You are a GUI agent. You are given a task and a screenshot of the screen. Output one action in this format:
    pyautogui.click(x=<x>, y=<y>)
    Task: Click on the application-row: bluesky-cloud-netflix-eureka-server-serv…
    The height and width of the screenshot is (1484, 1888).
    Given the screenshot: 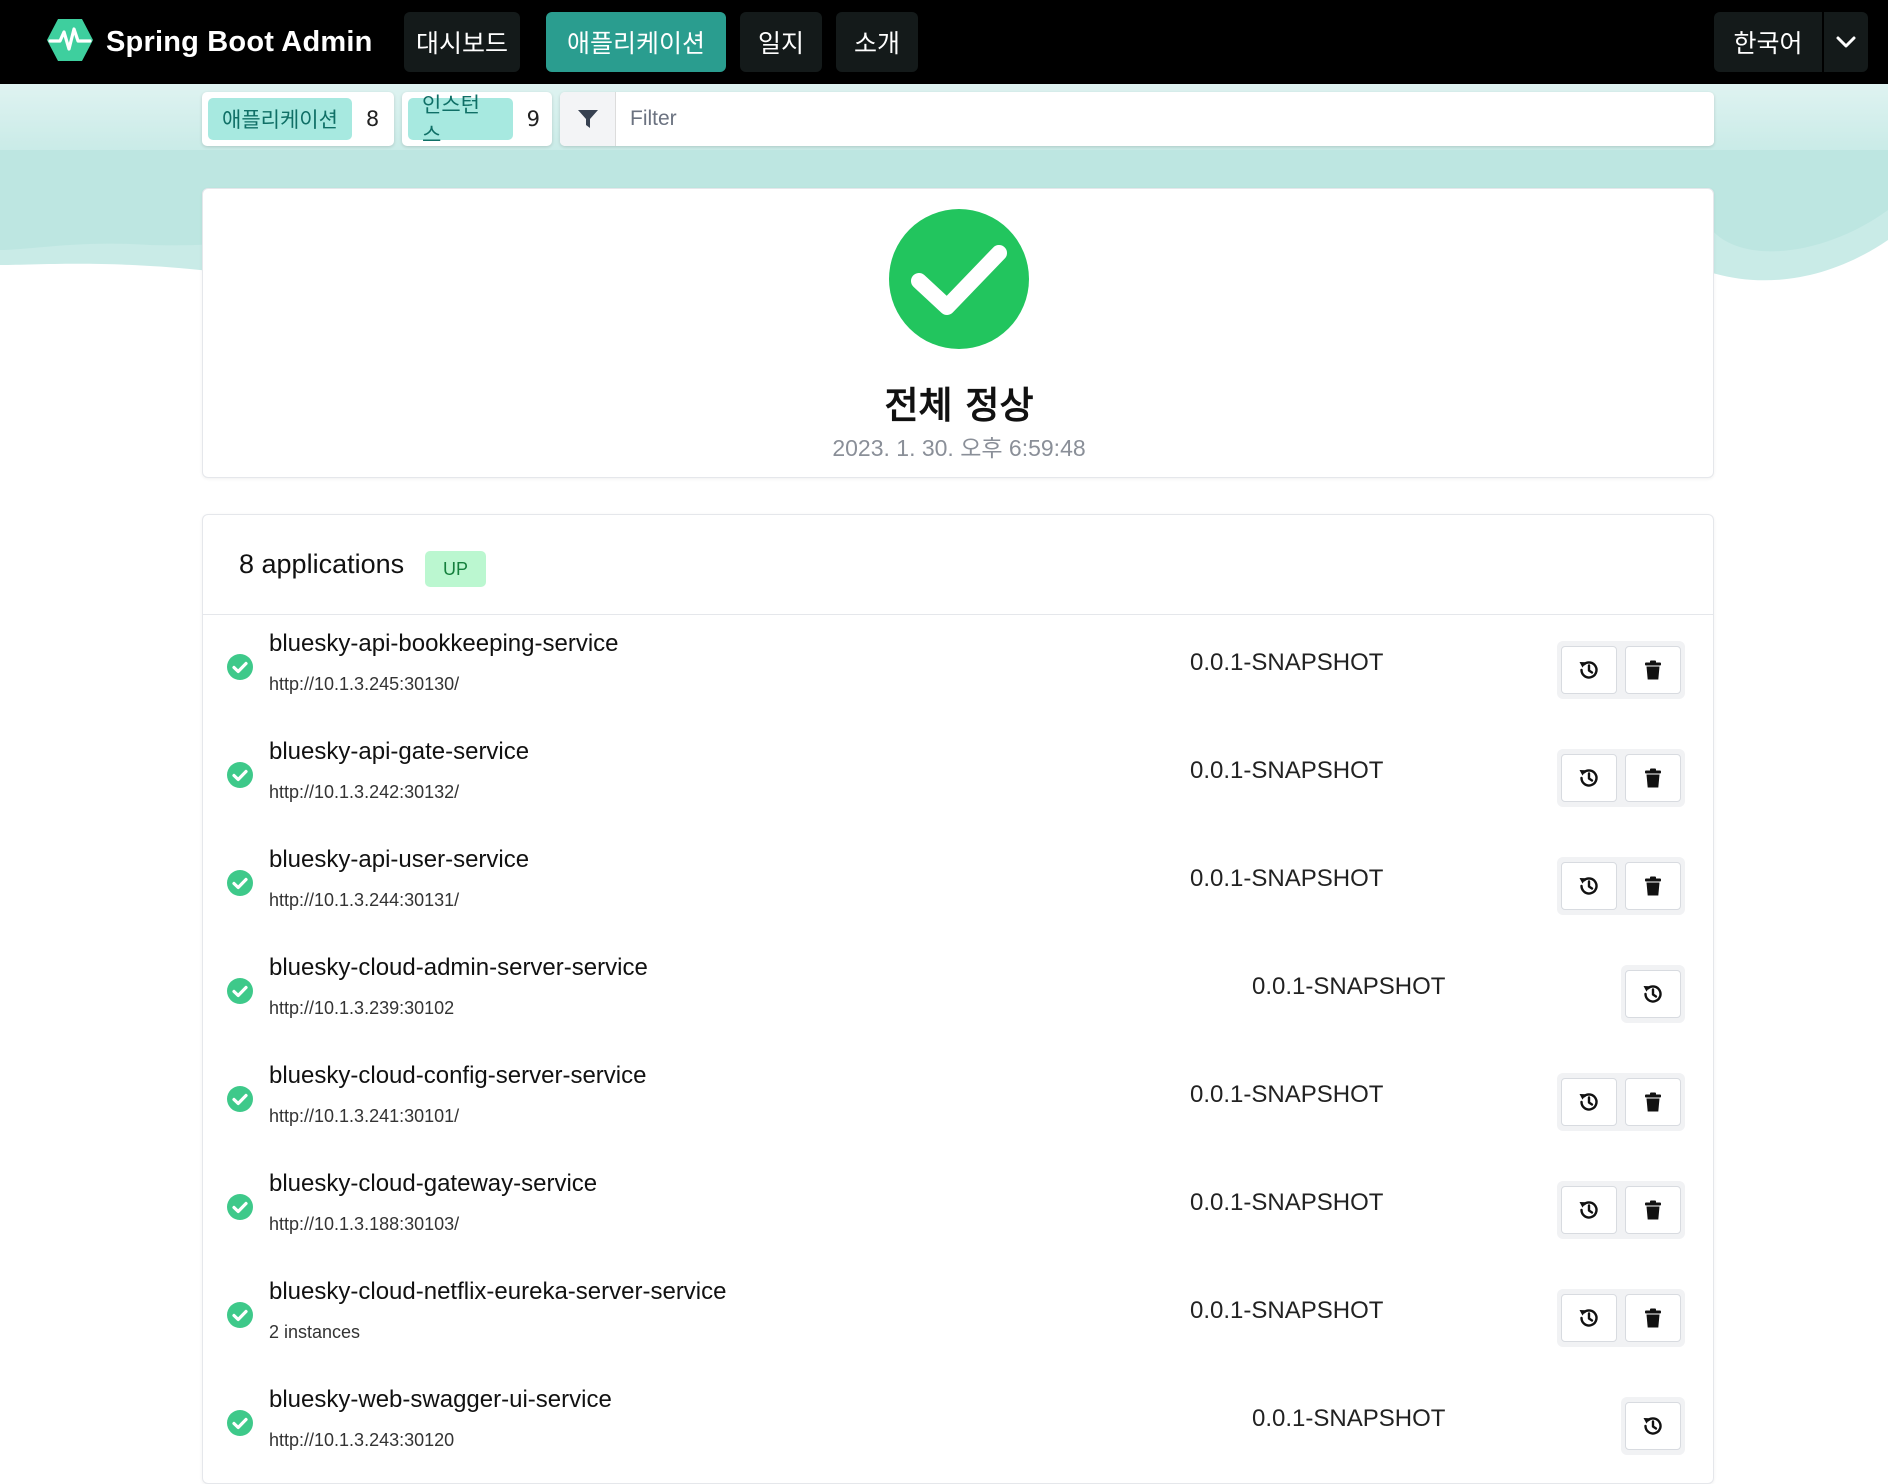 What is the action you would take?
    pyautogui.click(x=958, y=1318)
    